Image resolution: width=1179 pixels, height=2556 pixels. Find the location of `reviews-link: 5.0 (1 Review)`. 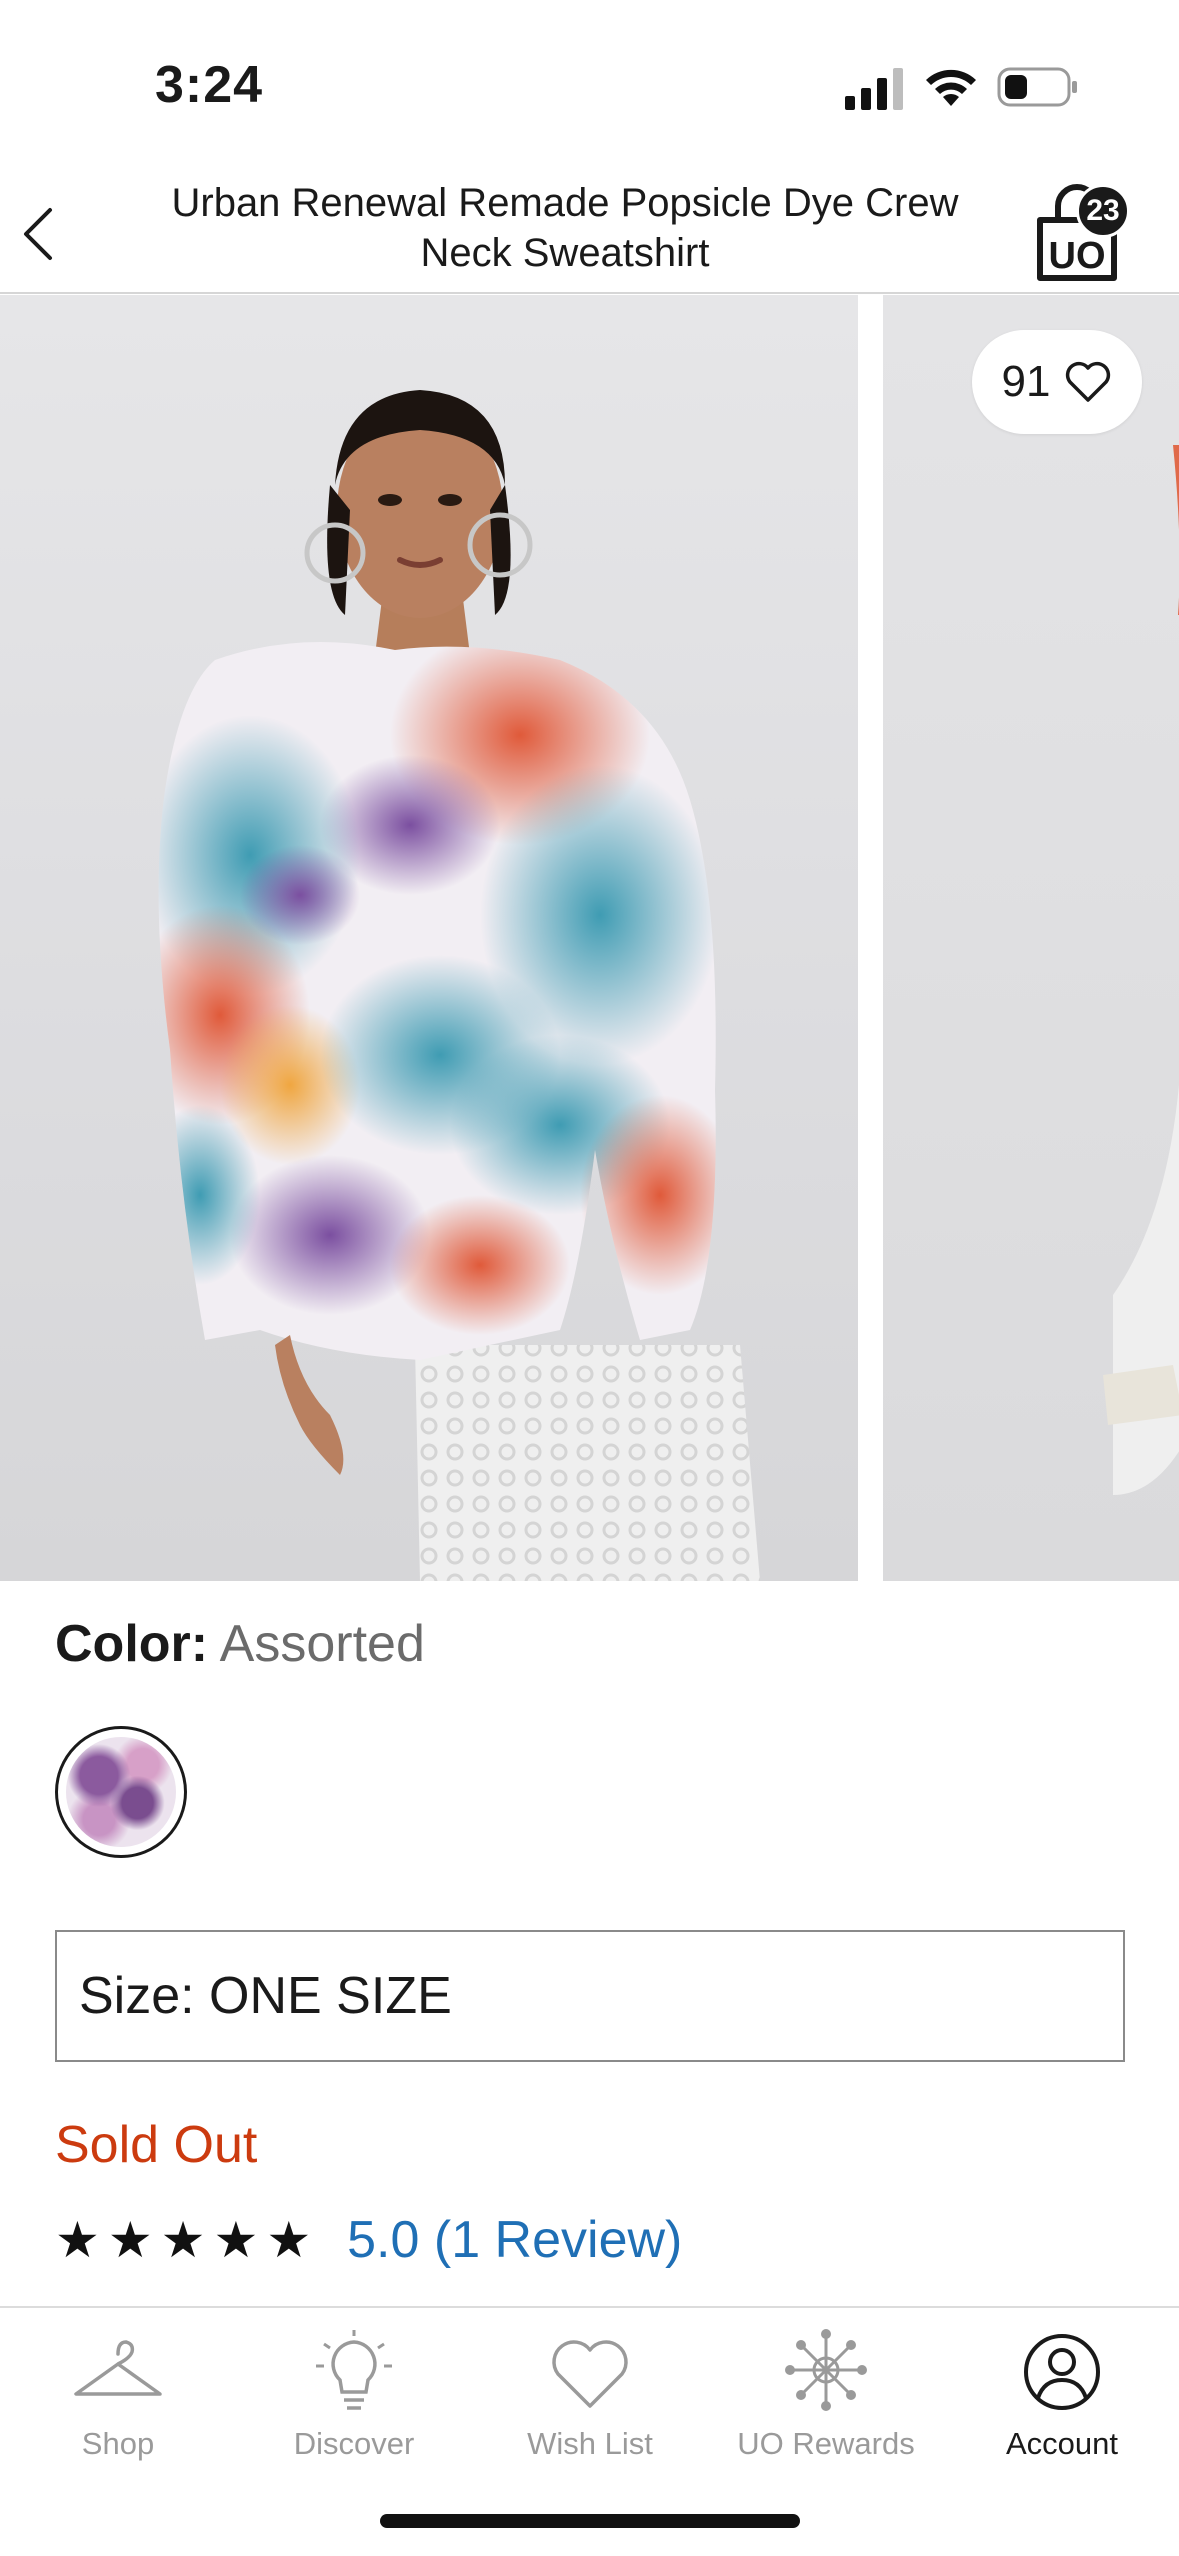

reviews-link: 5.0 (1 Review) is located at coordinates (514, 2240).